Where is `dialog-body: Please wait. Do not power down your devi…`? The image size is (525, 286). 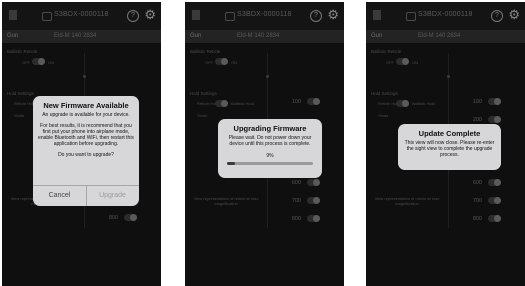 dialog-body: Please wait. Do not power down your devi… is located at coordinates (270, 141).